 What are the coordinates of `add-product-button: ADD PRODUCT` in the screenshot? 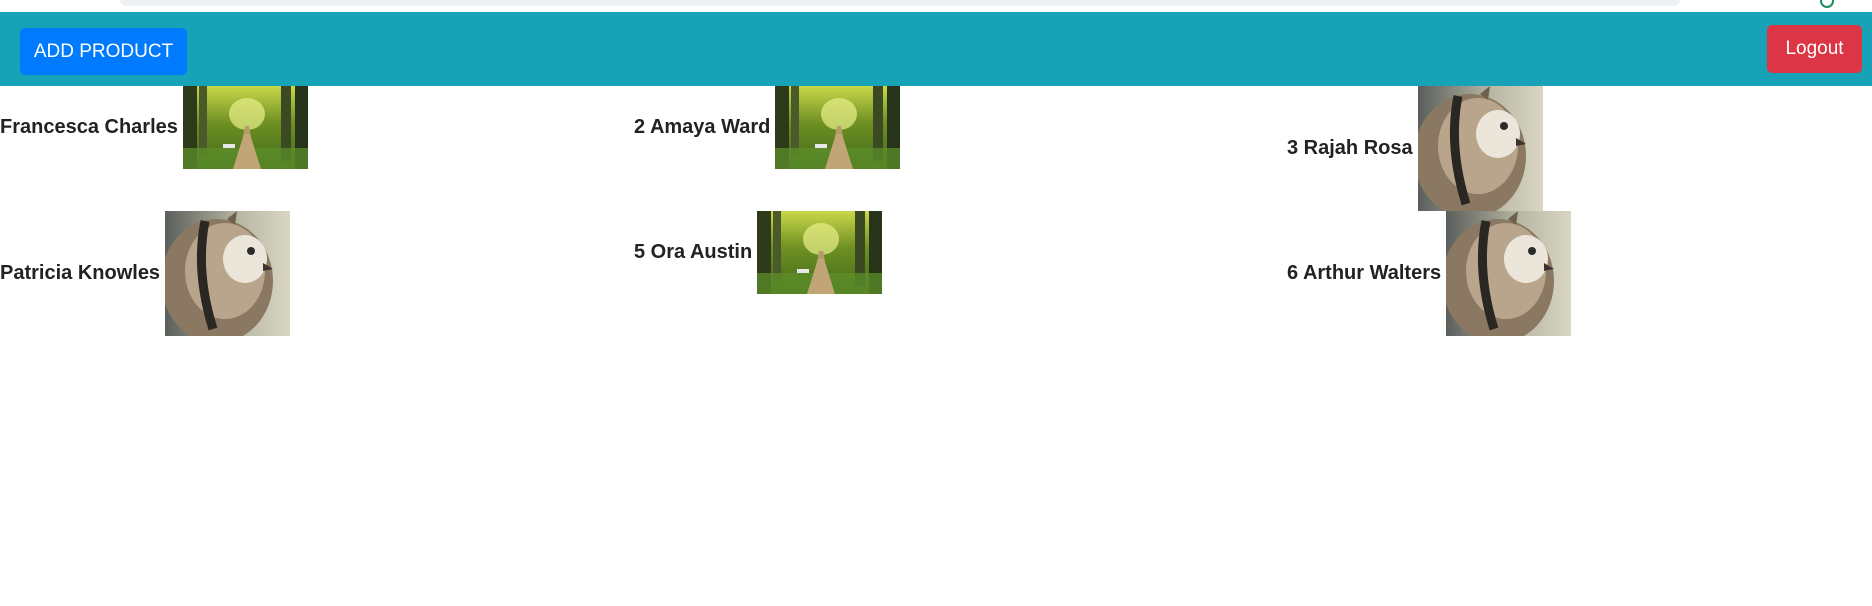 It's located at (103, 51).